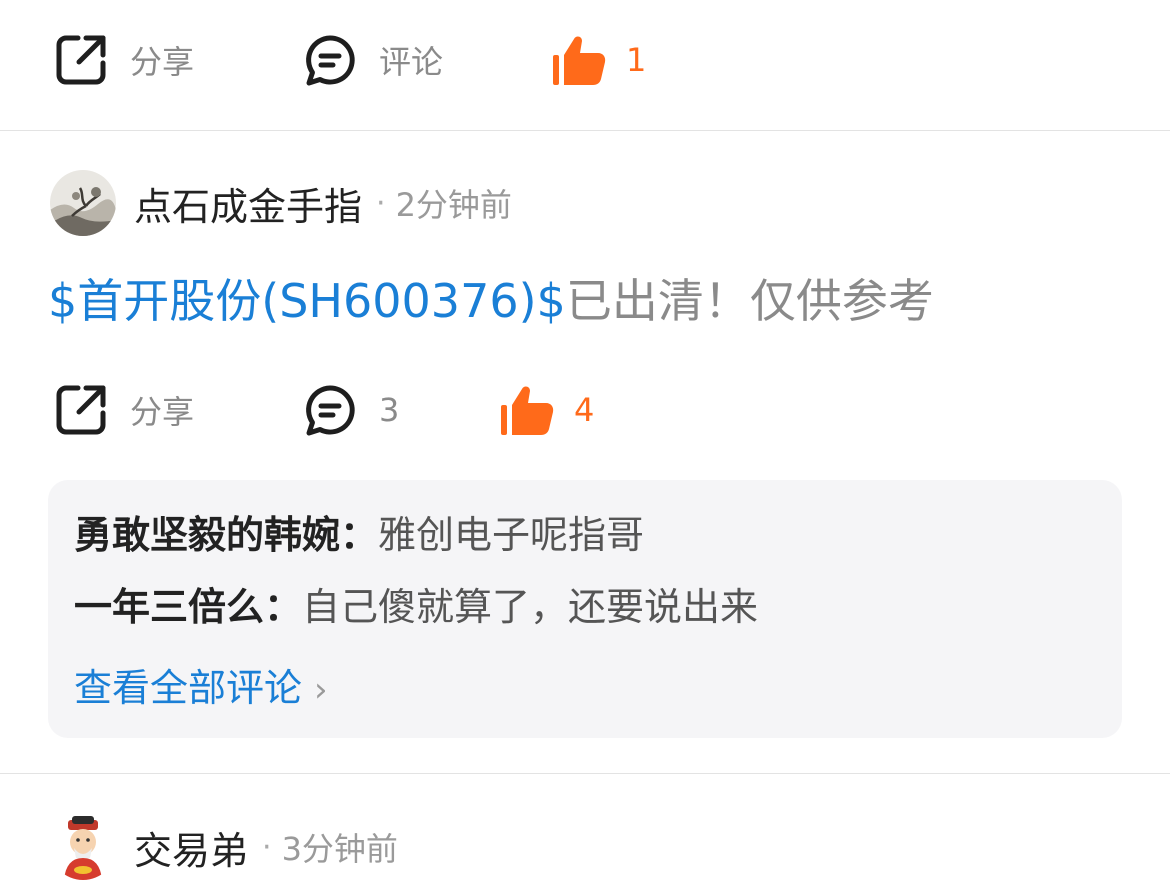 This screenshot has height=880, width=1170. I want to click on top-action-bar: 分享 评论 1, so click(585, 60).